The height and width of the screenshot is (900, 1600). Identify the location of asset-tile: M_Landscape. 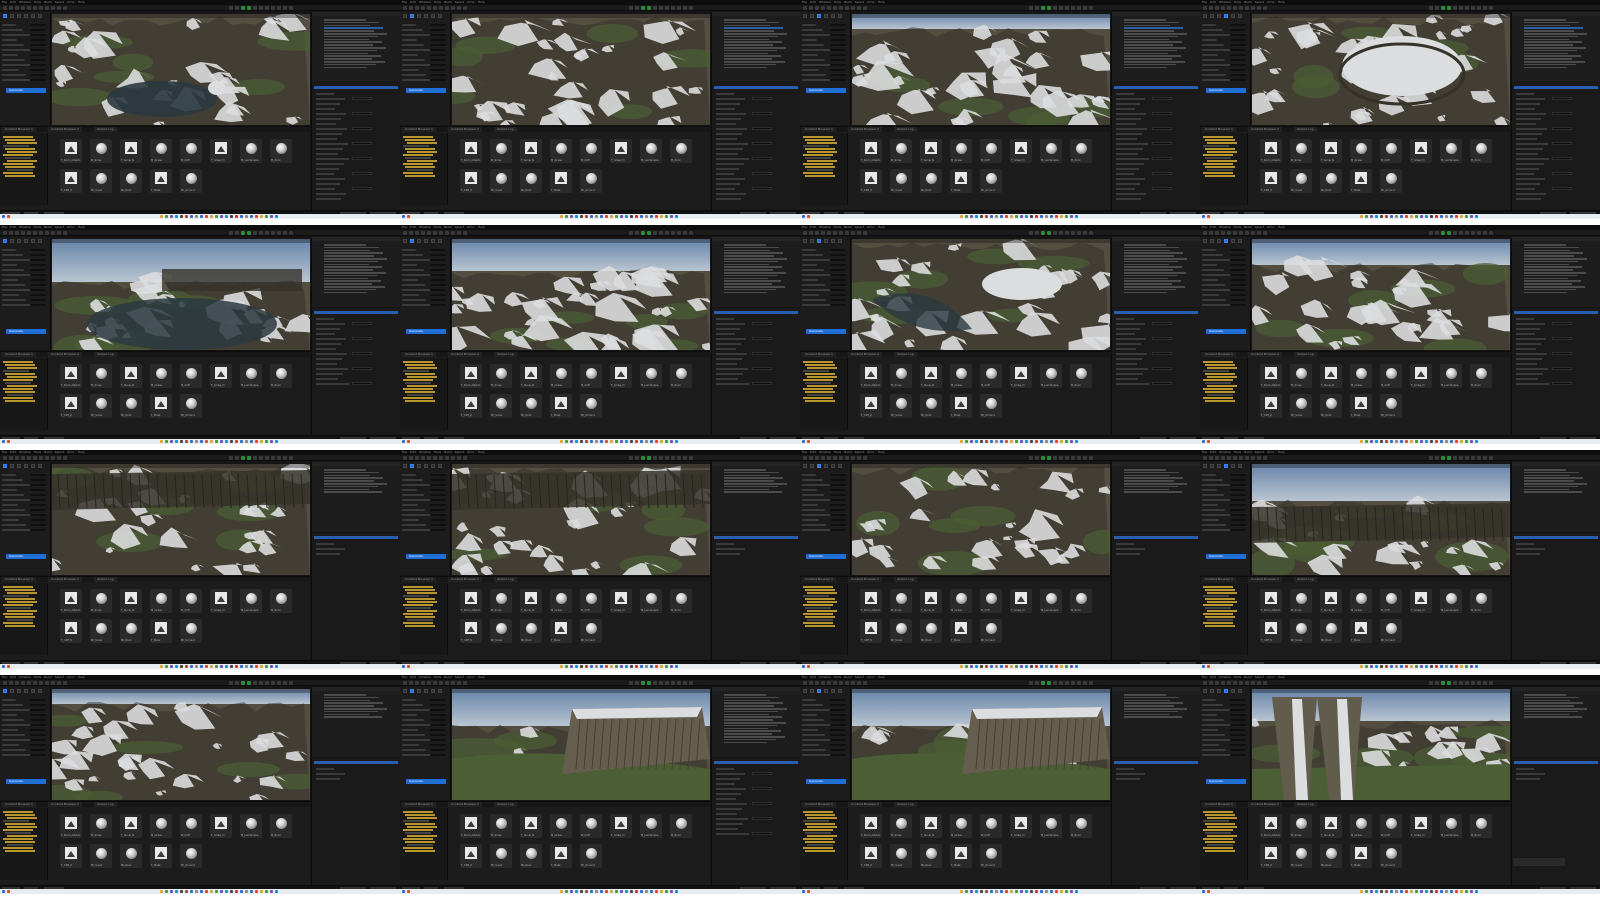
(1051, 826).